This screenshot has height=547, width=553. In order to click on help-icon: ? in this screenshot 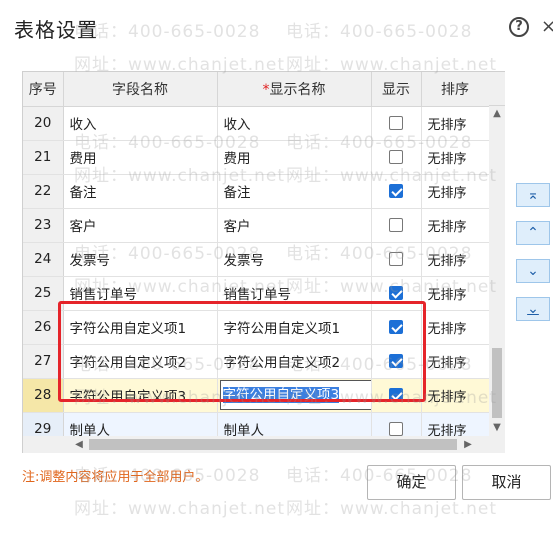, I will do `click(519, 26)`.